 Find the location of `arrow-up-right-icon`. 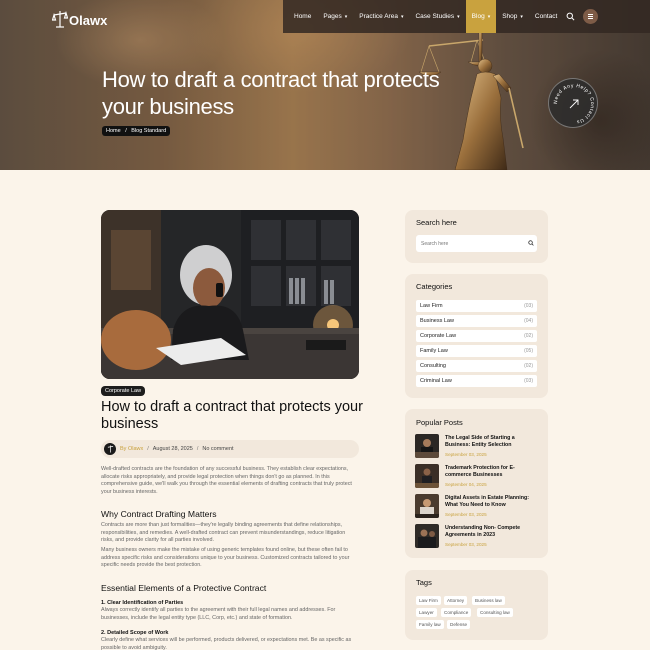

arrow-up-right-icon is located at coordinates (574, 104).